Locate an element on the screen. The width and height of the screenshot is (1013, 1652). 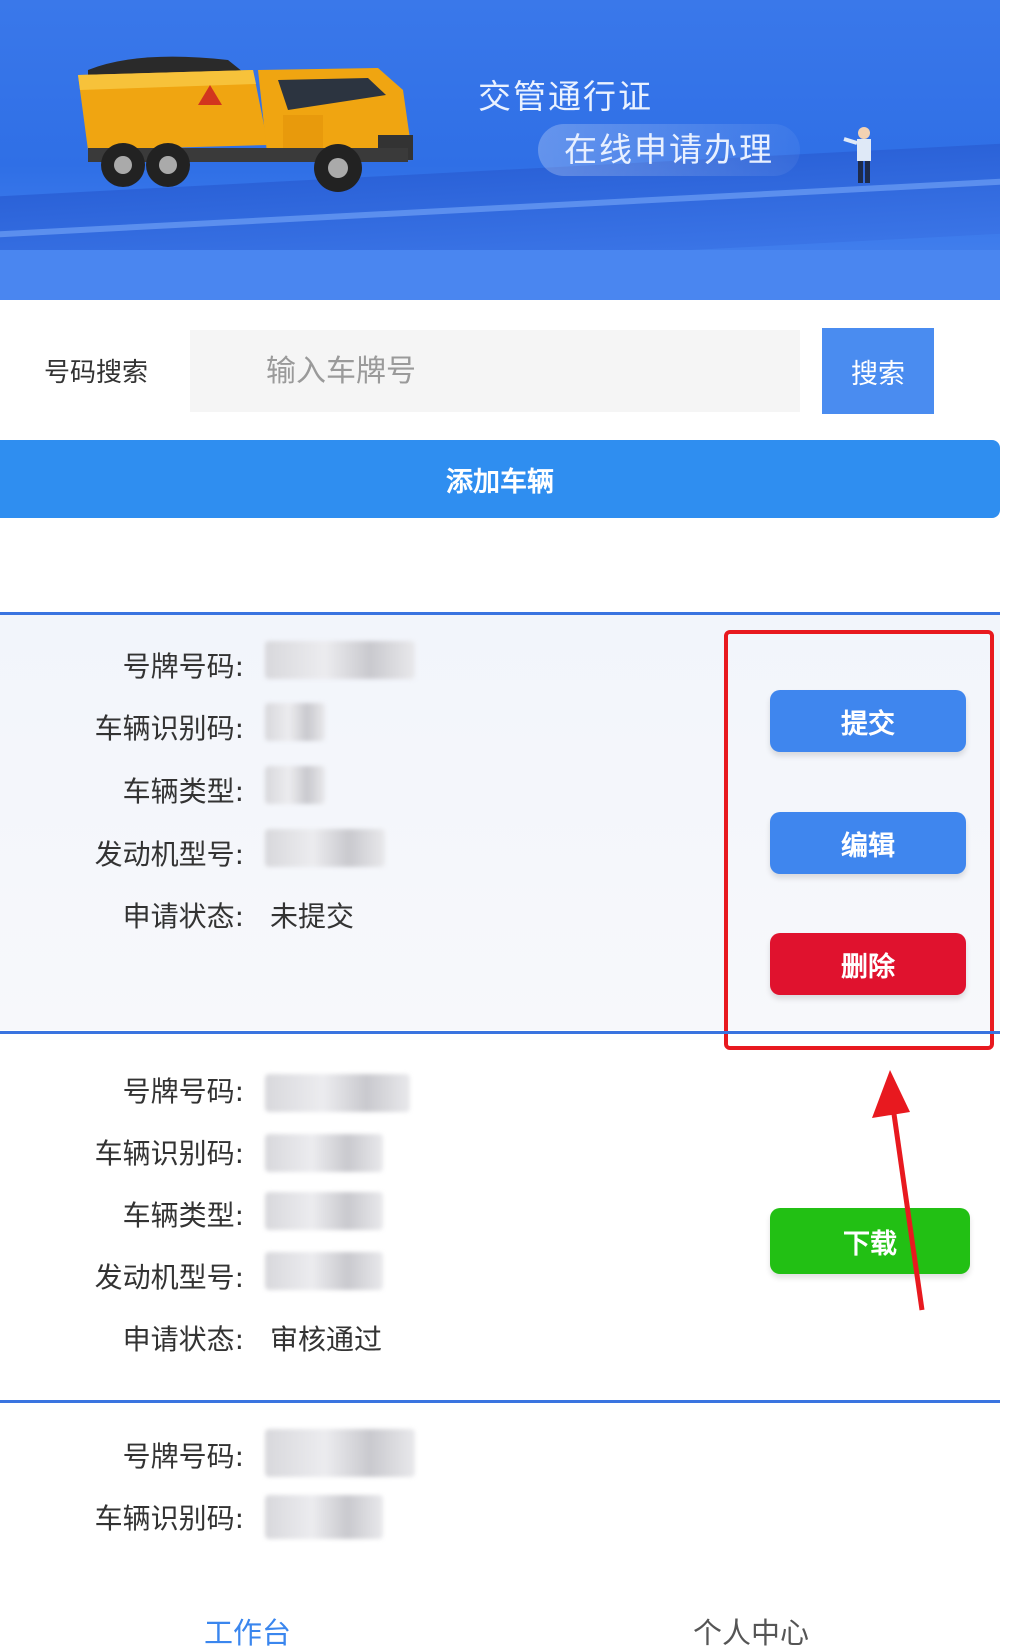
banner-band is located at coordinates (500, 275).